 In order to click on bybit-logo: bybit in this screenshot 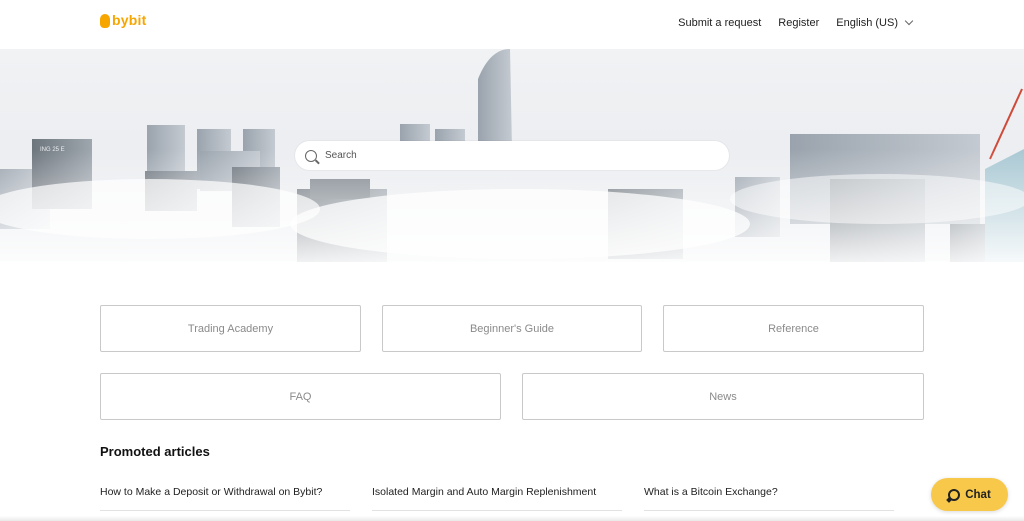, I will do `click(123, 20)`.